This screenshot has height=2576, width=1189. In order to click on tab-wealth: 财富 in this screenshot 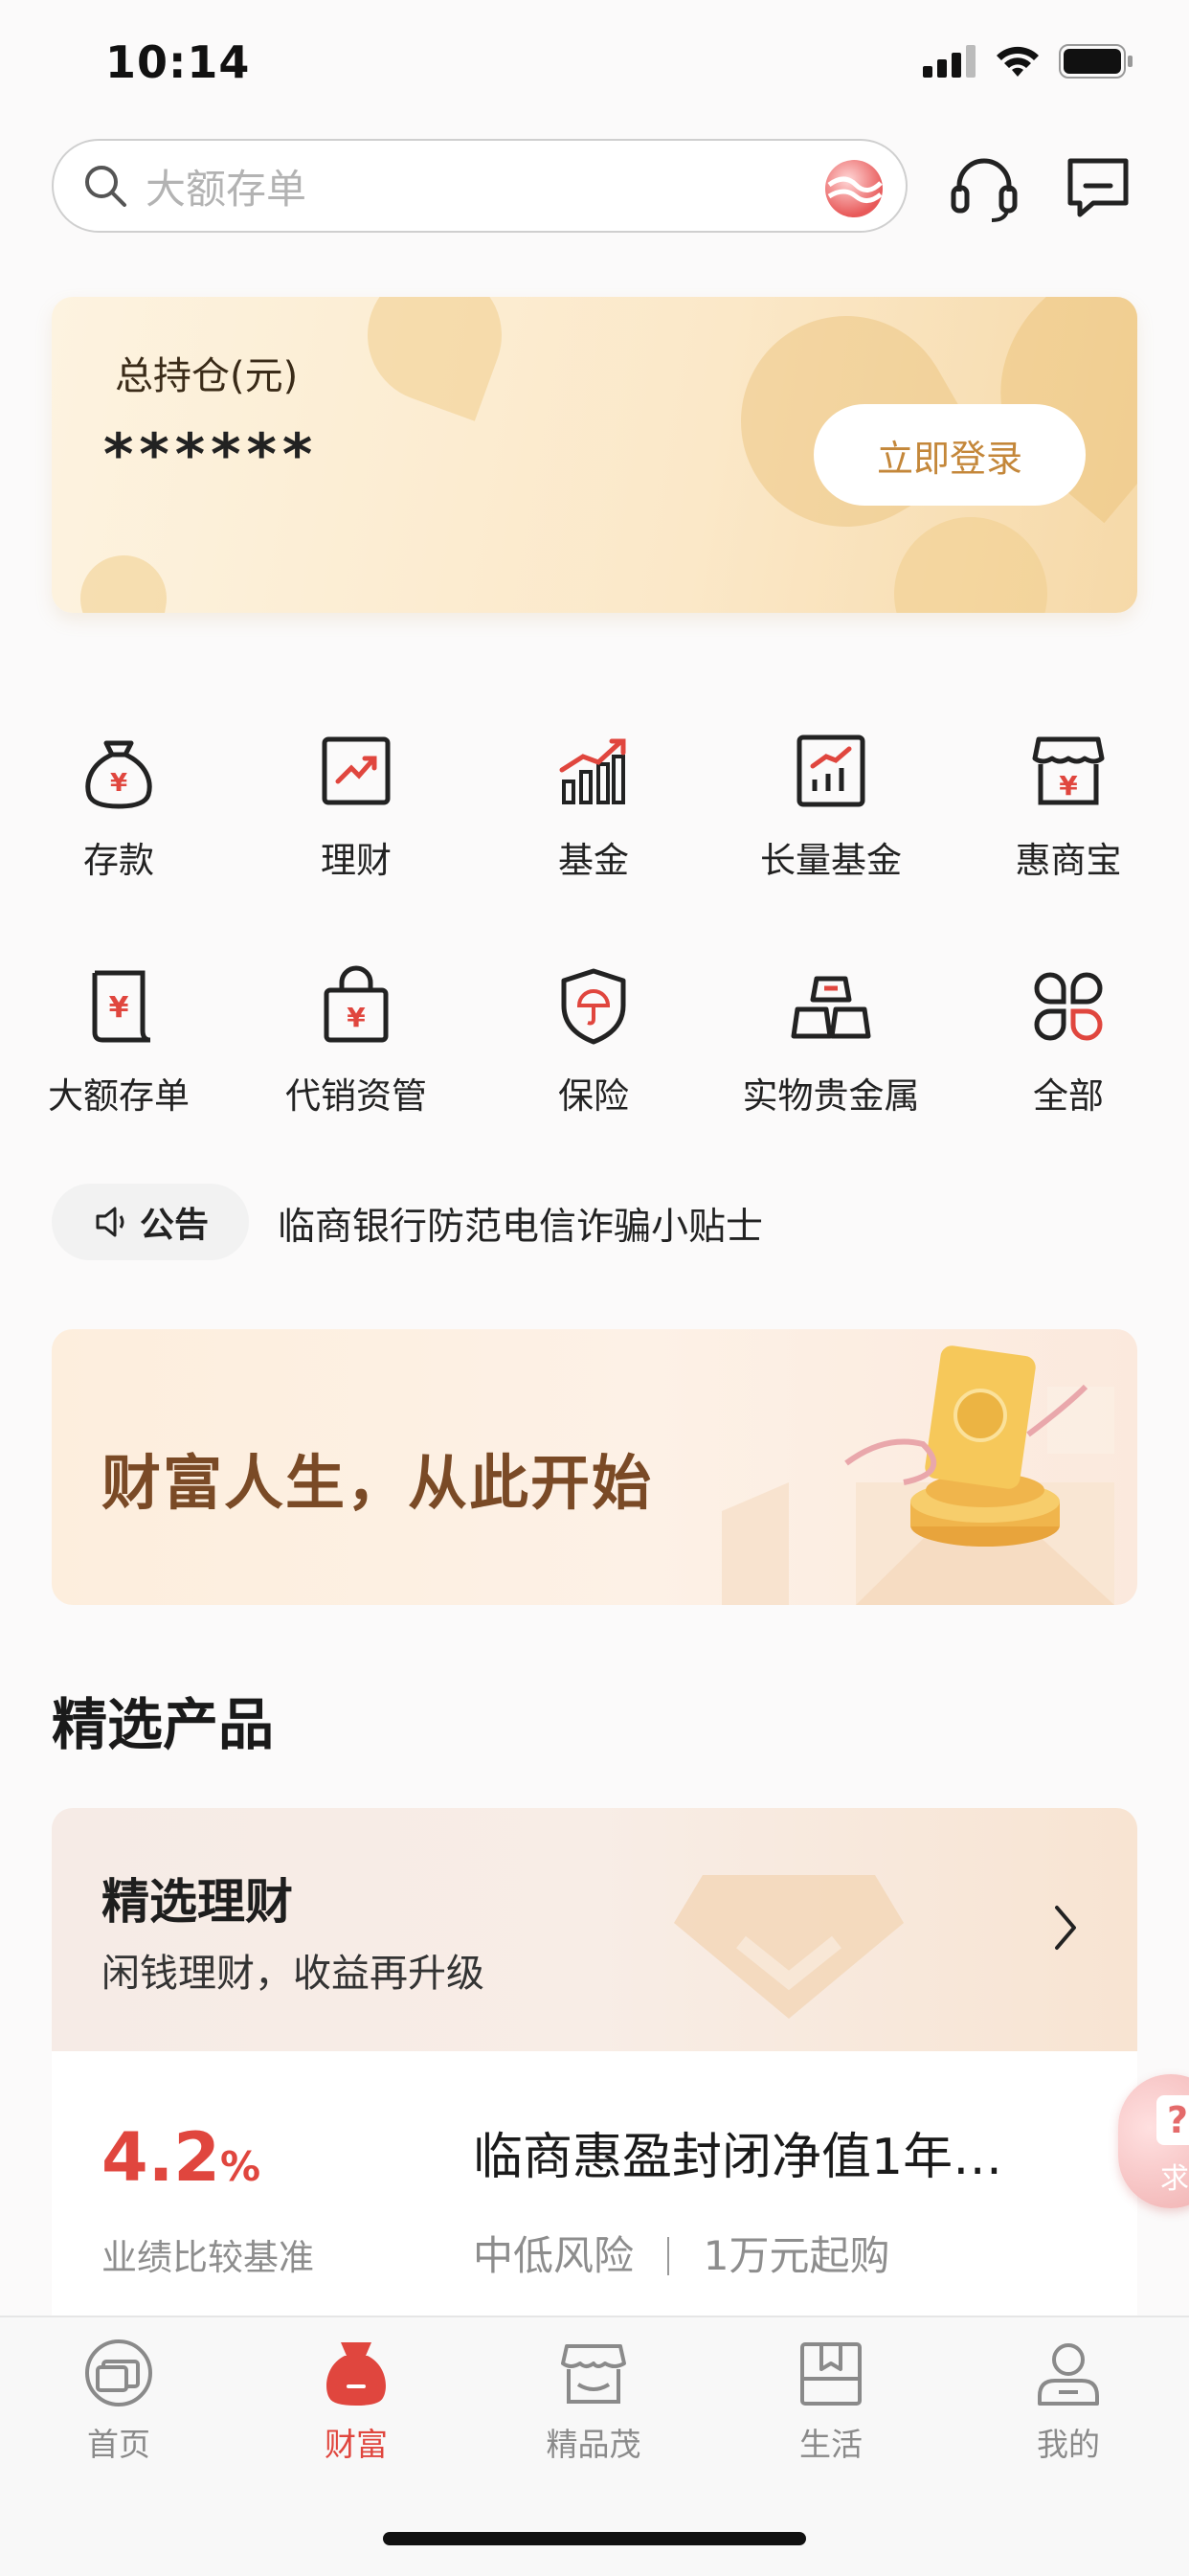, I will do `click(356, 2401)`.